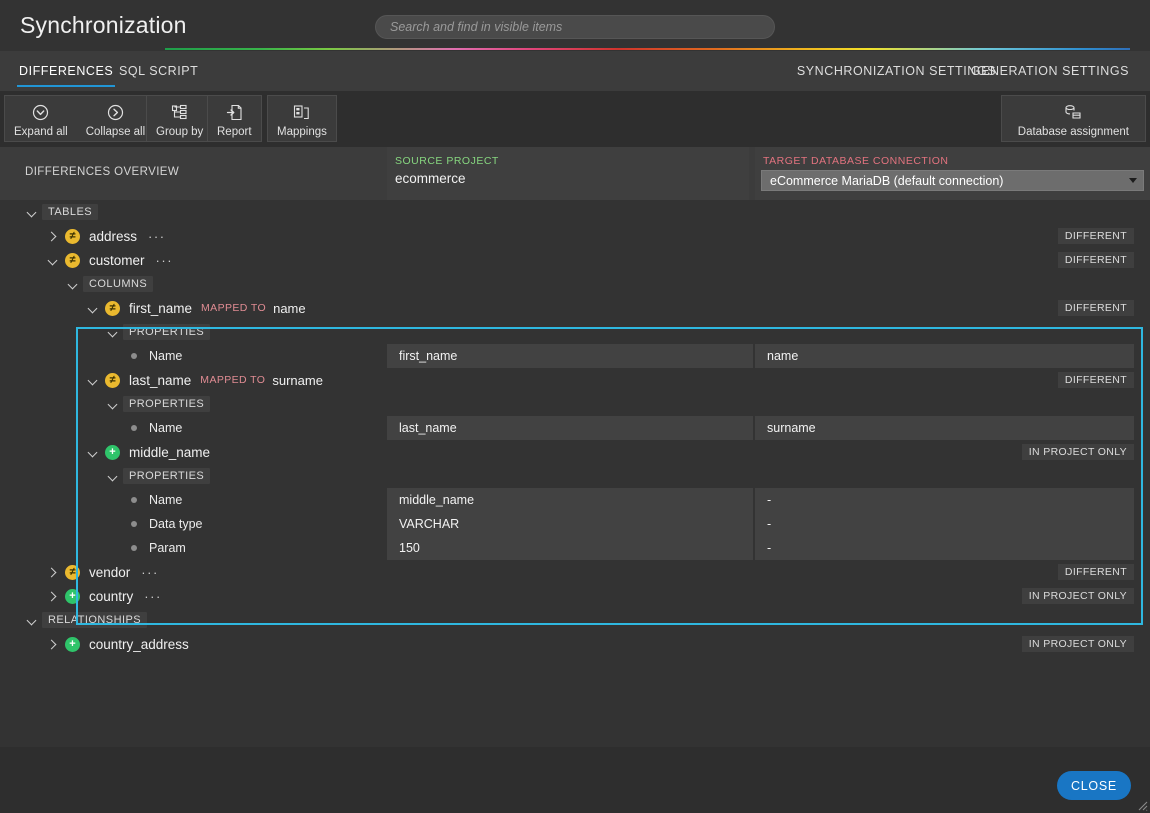 The image size is (1150, 813). Describe the element at coordinates (161, 308) in the screenshot. I see `node-label: first_name` at that location.